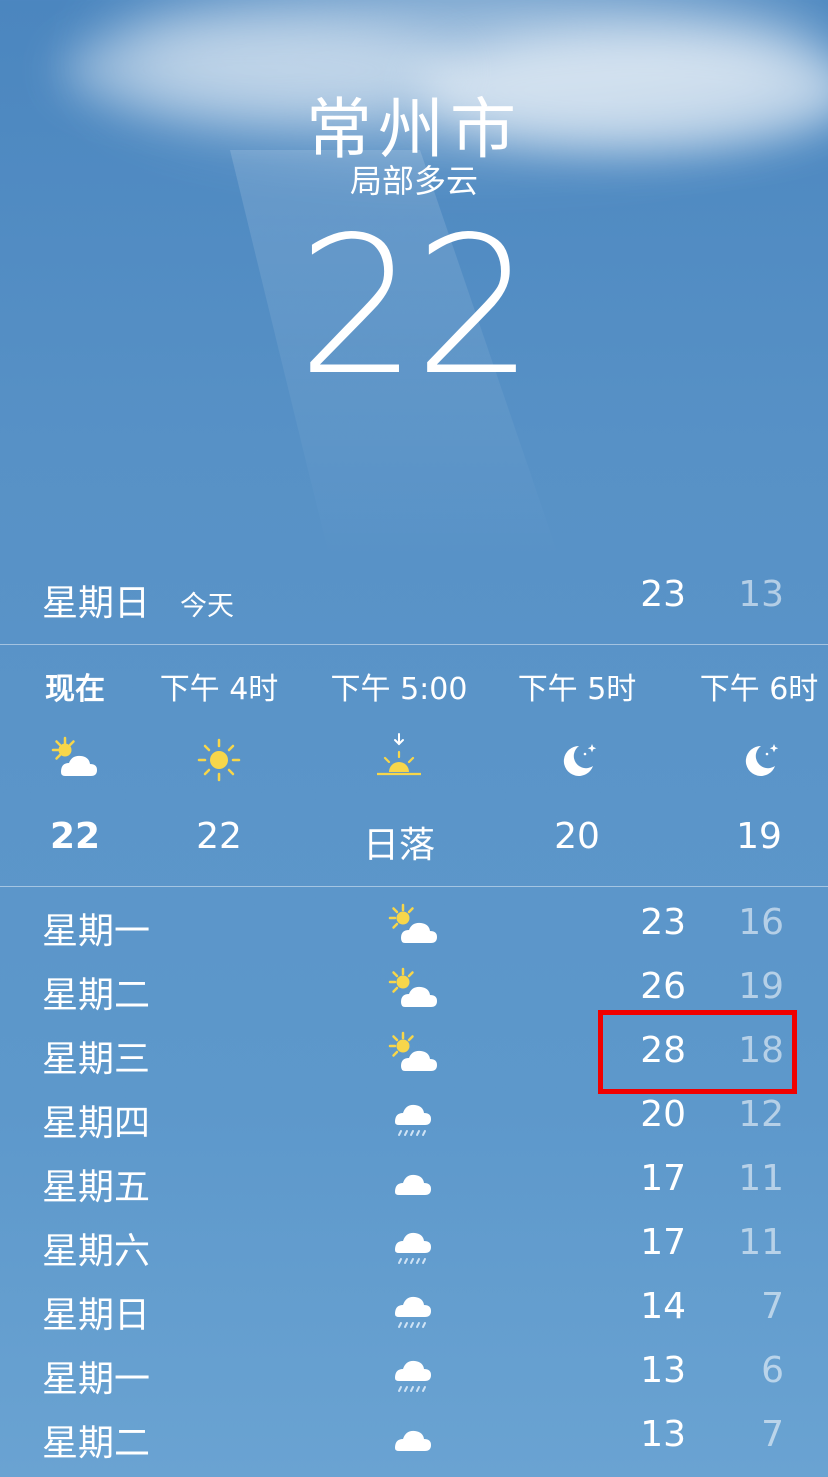 This screenshot has height=1477, width=828. I want to click on day-high: 20, so click(663, 1114).